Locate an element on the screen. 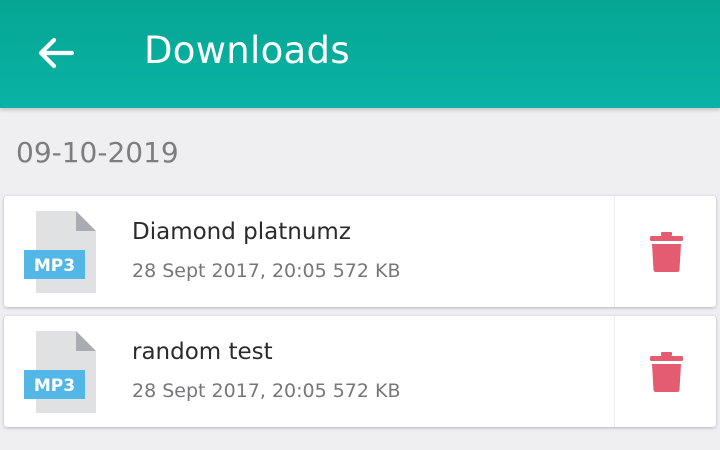 This screenshot has height=450, width=720. back-button is located at coordinates (56, 53).